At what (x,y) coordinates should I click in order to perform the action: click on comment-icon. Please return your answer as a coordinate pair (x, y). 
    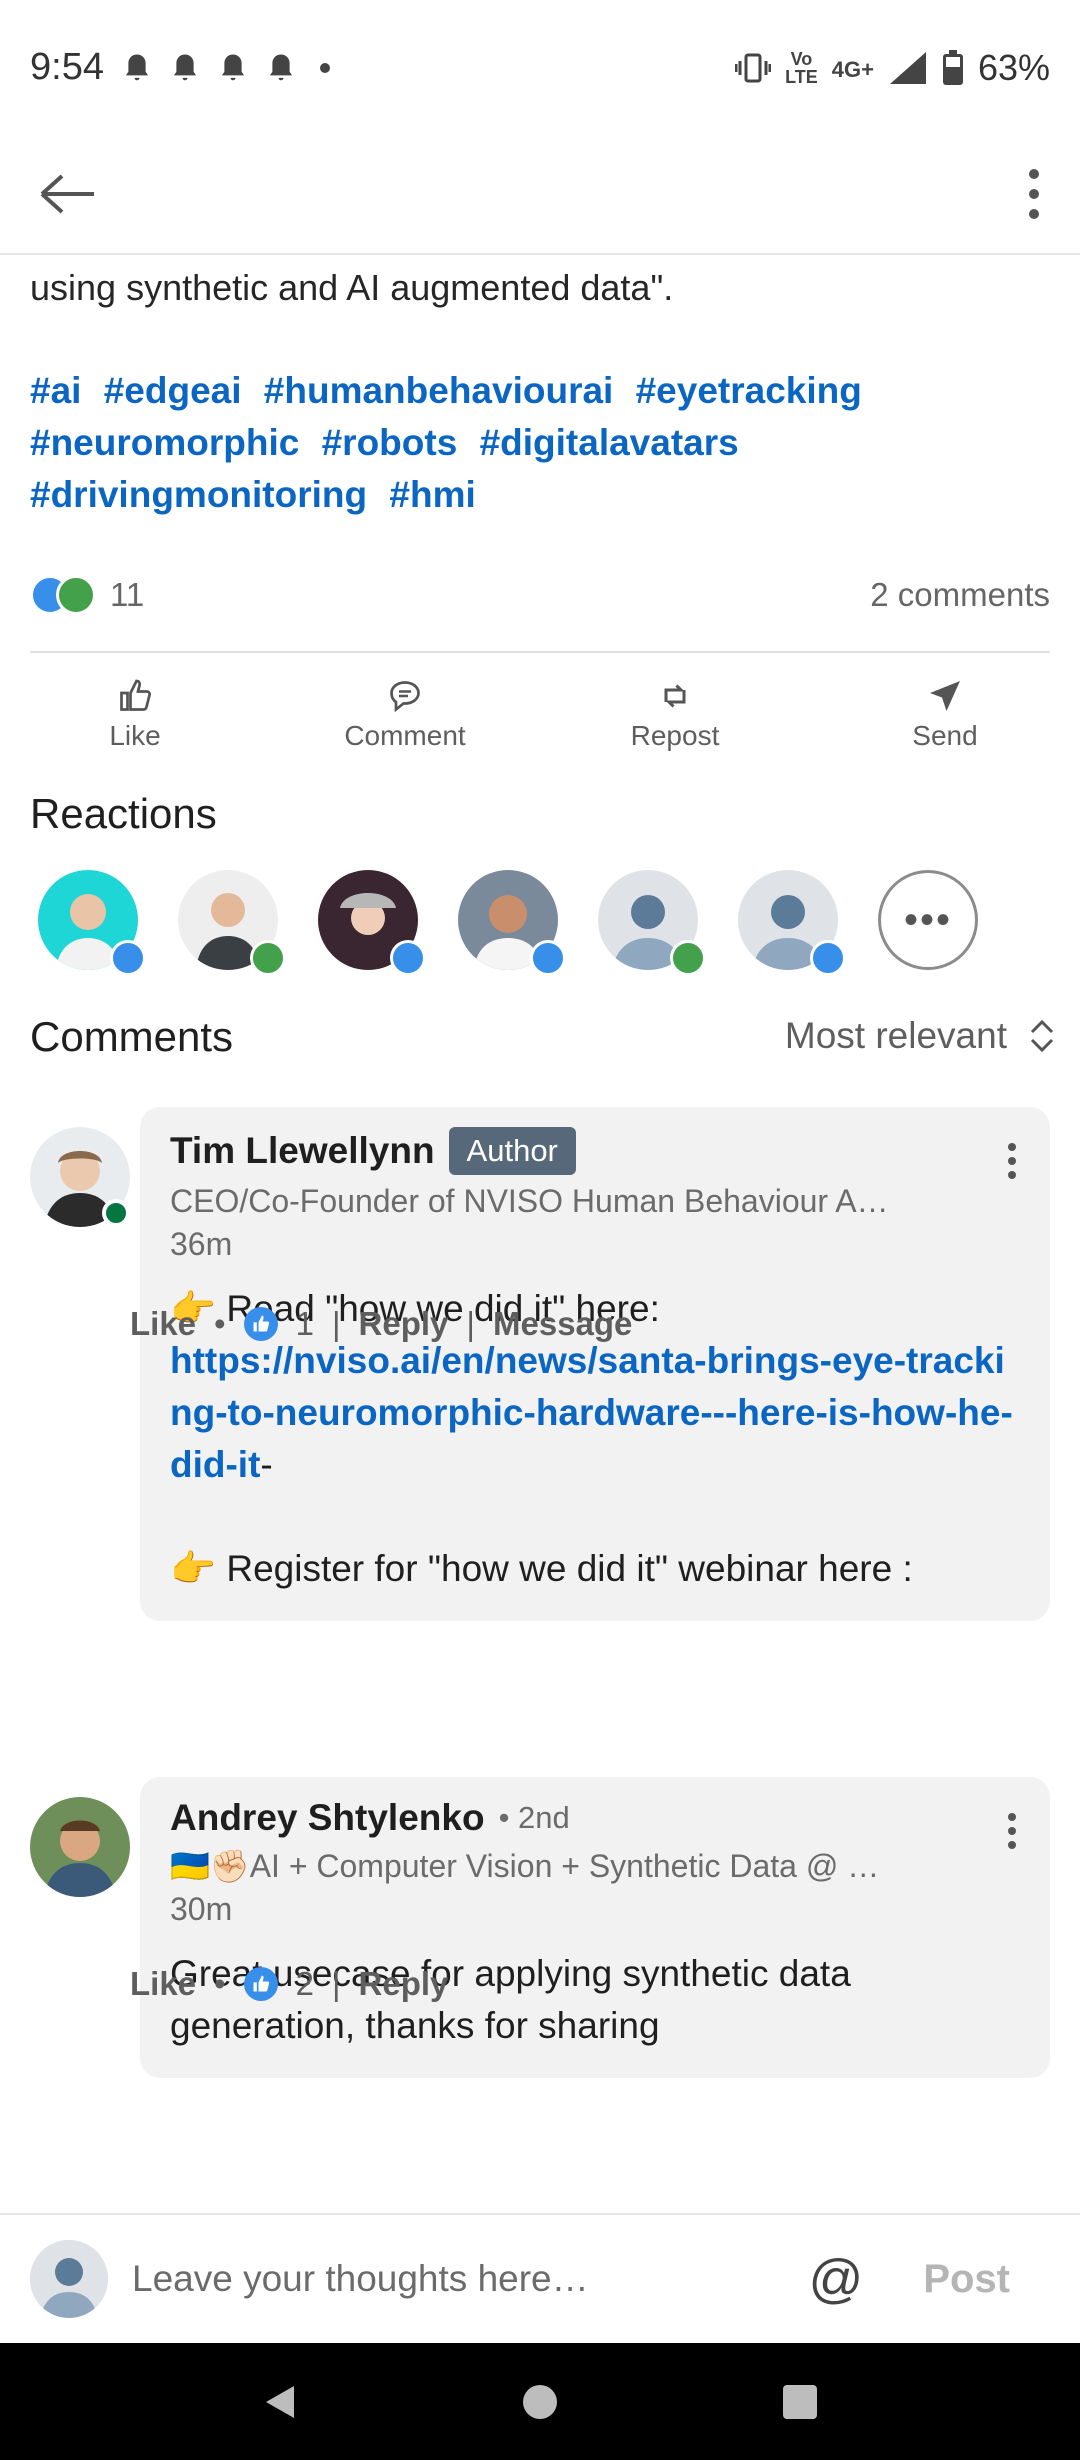
    Looking at the image, I should click on (405, 697).